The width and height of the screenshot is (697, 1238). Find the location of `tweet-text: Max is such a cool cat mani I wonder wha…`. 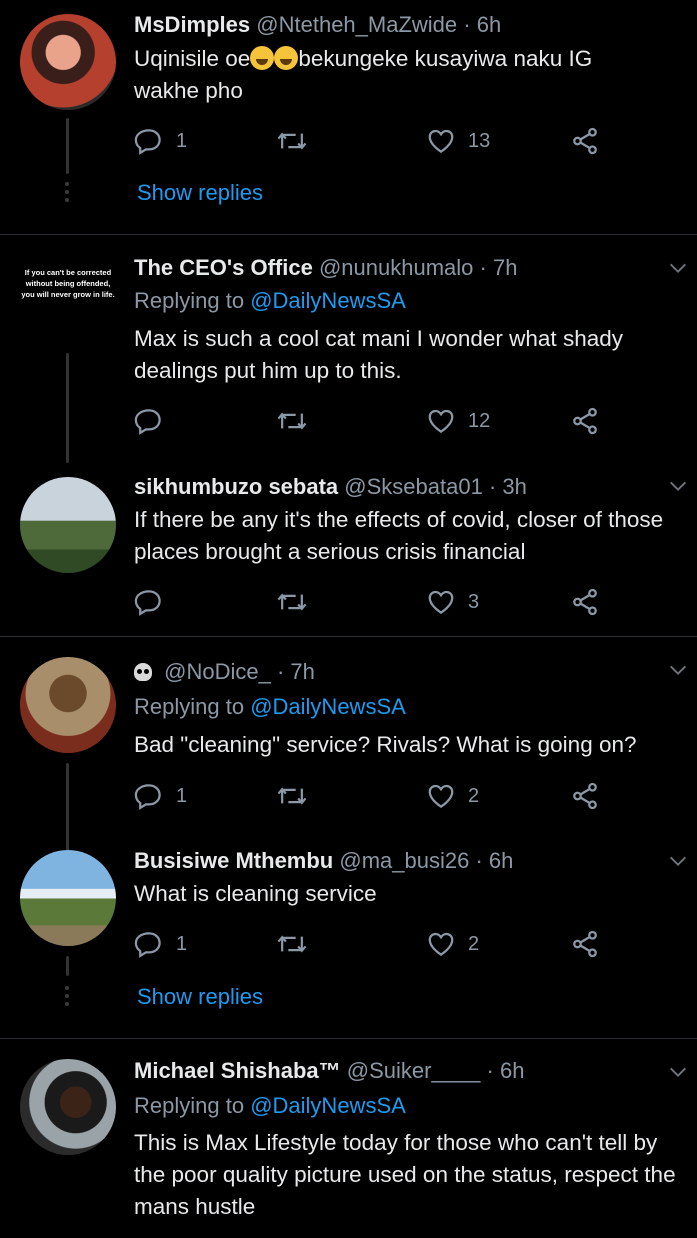

tweet-text: Max is such a cool cat mani I wonder wha… is located at coordinates (378, 354).